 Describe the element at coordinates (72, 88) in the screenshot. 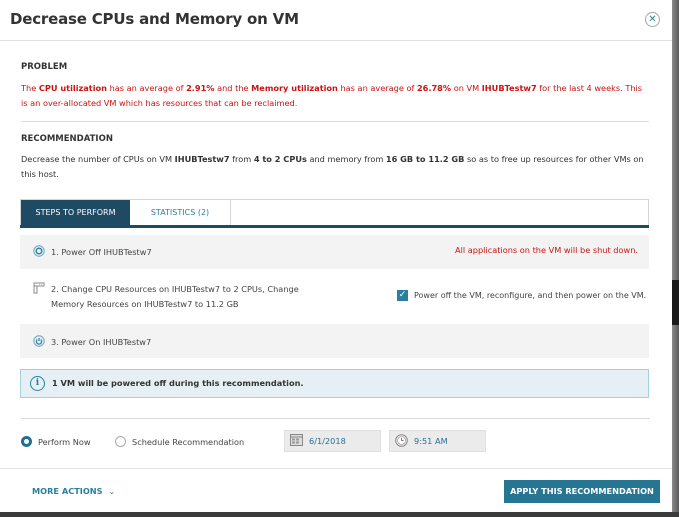

I see `emphasis-text: CPU utilization` at that location.